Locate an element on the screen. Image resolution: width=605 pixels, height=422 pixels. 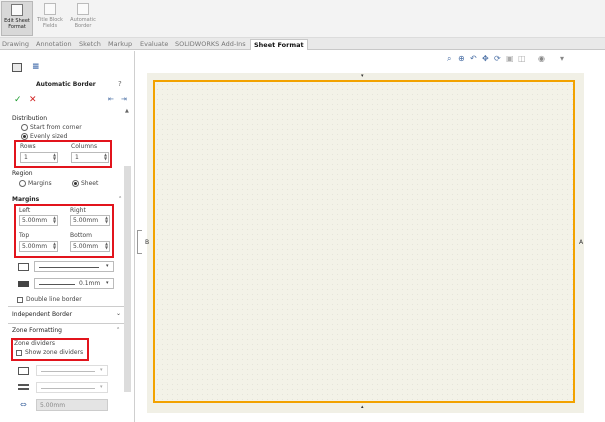
zone-formatting-collapse-icon: ⌃ is located at coordinates (118, 330).